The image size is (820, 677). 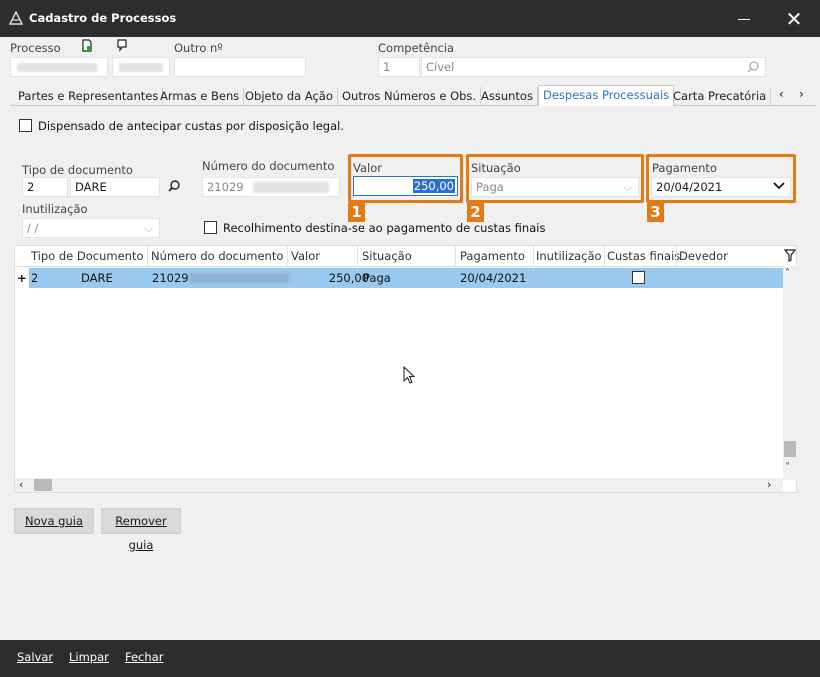 I want to click on note-icon, so click(x=122, y=45).